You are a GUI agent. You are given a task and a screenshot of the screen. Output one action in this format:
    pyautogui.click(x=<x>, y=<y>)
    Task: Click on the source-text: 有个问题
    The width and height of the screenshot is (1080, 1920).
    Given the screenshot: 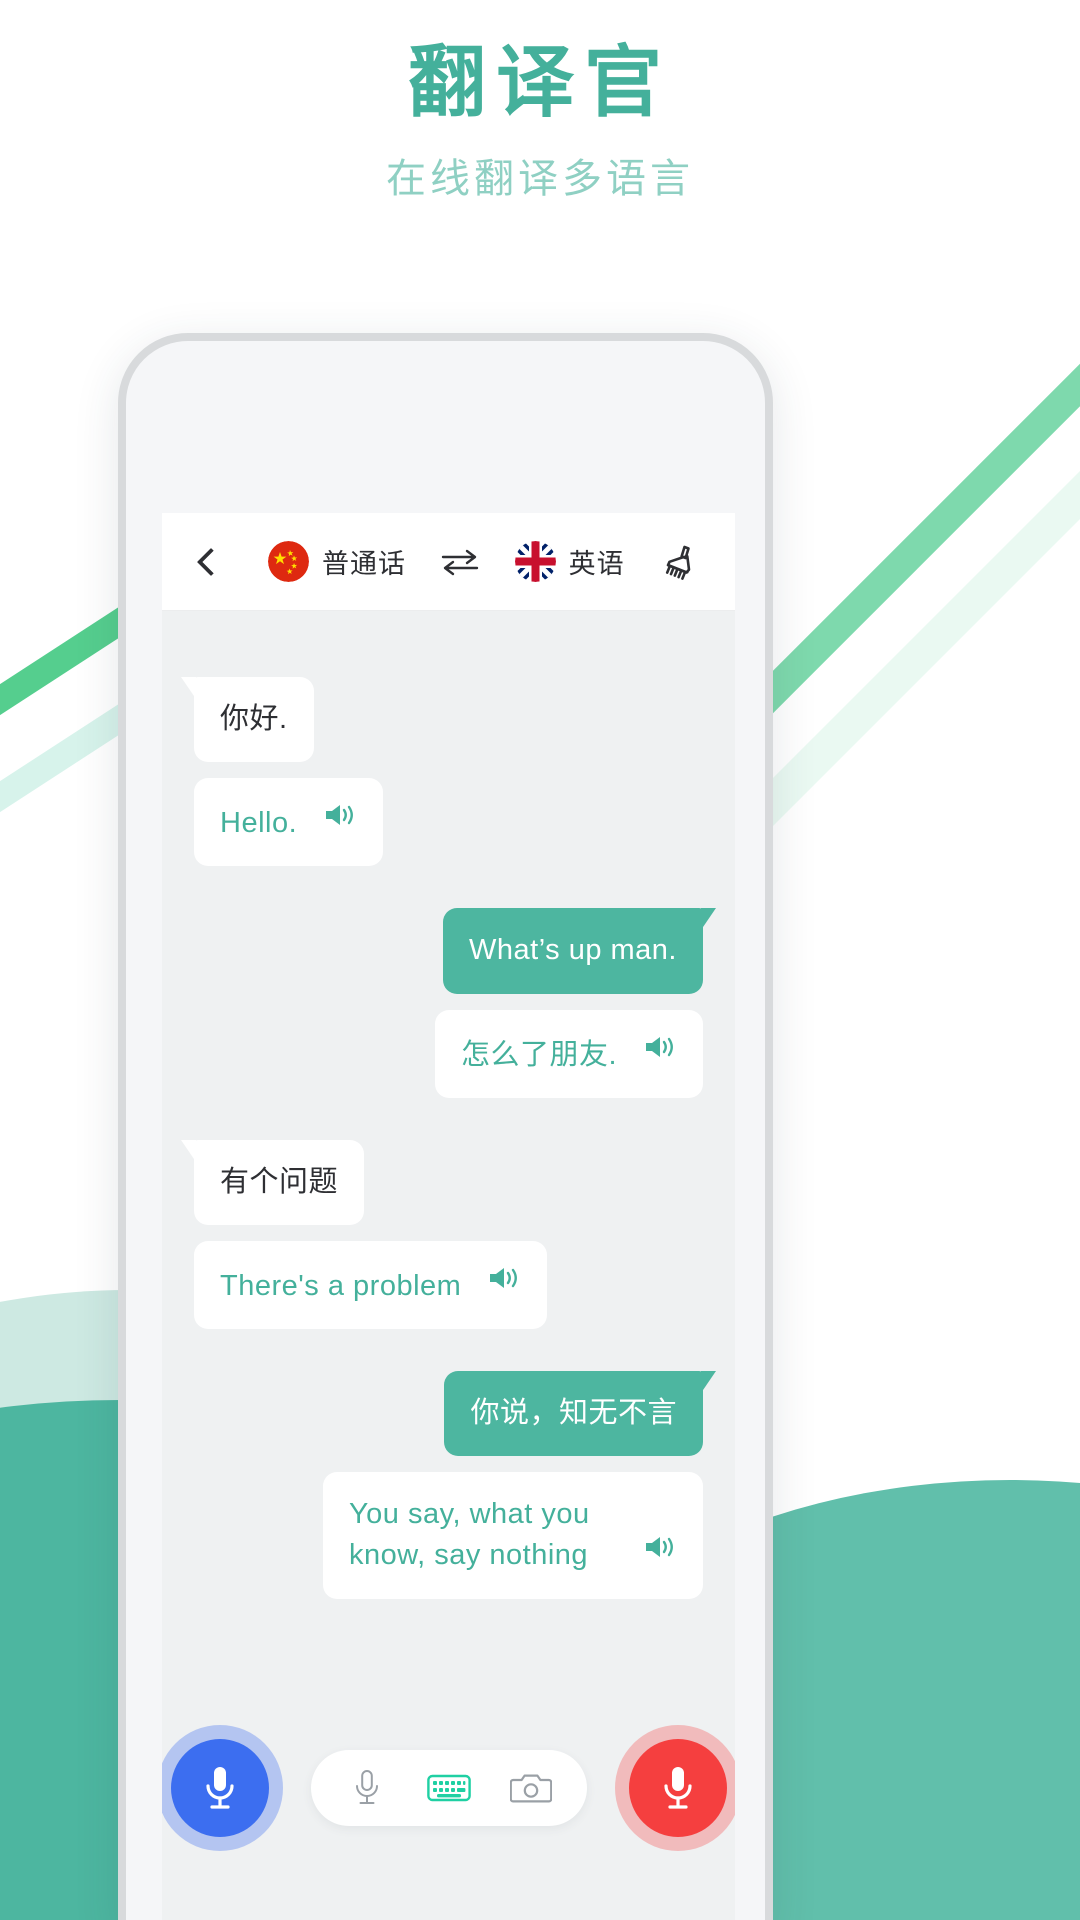 What is the action you would take?
    pyautogui.click(x=279, y=1181)
    